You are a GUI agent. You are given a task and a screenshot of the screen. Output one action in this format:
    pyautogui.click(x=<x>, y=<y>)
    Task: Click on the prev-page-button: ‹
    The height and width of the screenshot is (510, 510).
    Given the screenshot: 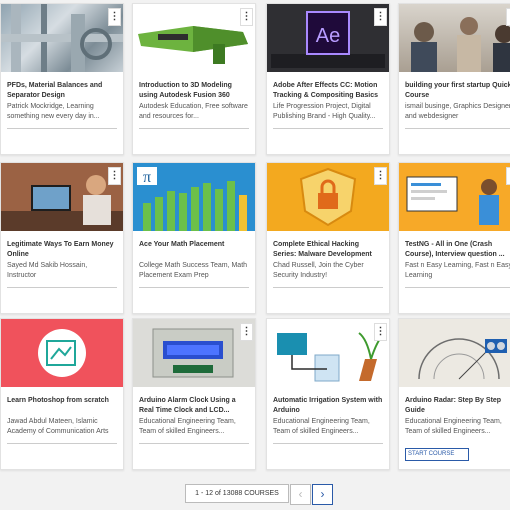 What is the action you would take?
    pyautogui.click(x=300, y=494)
    